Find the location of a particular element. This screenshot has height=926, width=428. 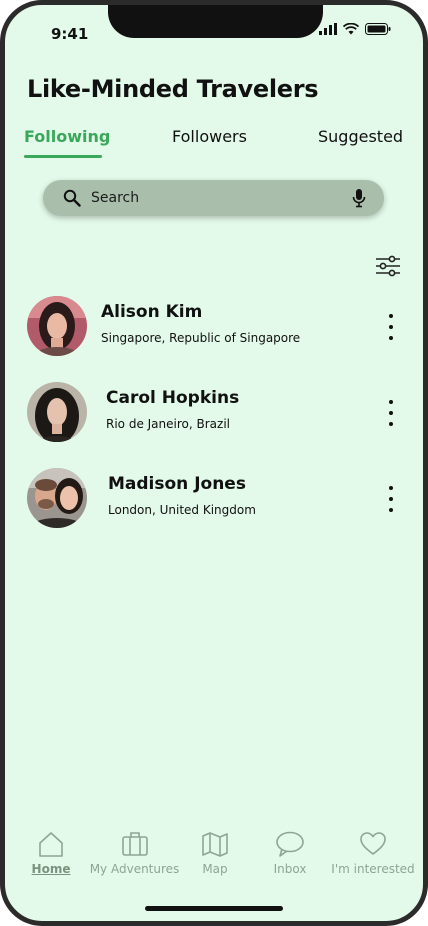

nav-label: Map is located at coordinates (215, 869).